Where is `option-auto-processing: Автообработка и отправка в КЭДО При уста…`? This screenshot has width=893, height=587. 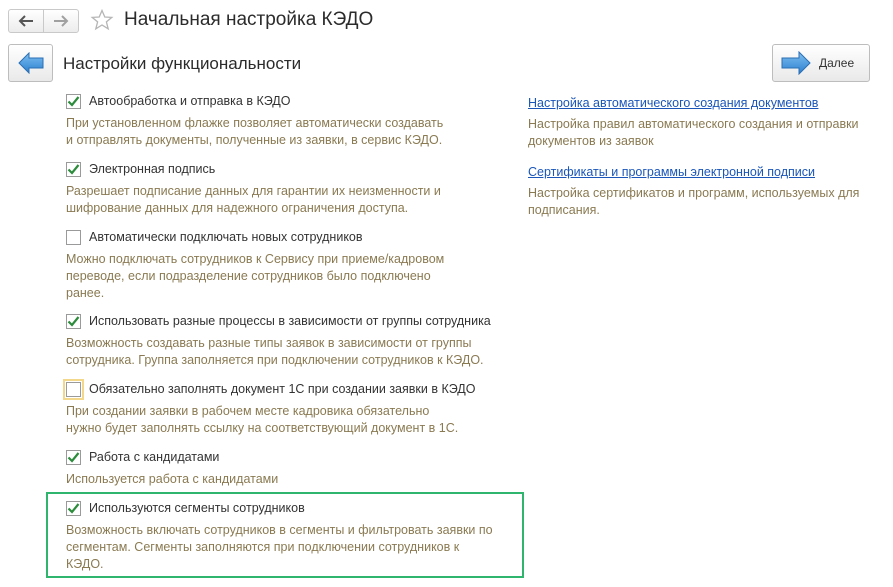 option-auto-processing: Автообработка и отправка в КЭДО При уста… is located at coordinates (254, 120).